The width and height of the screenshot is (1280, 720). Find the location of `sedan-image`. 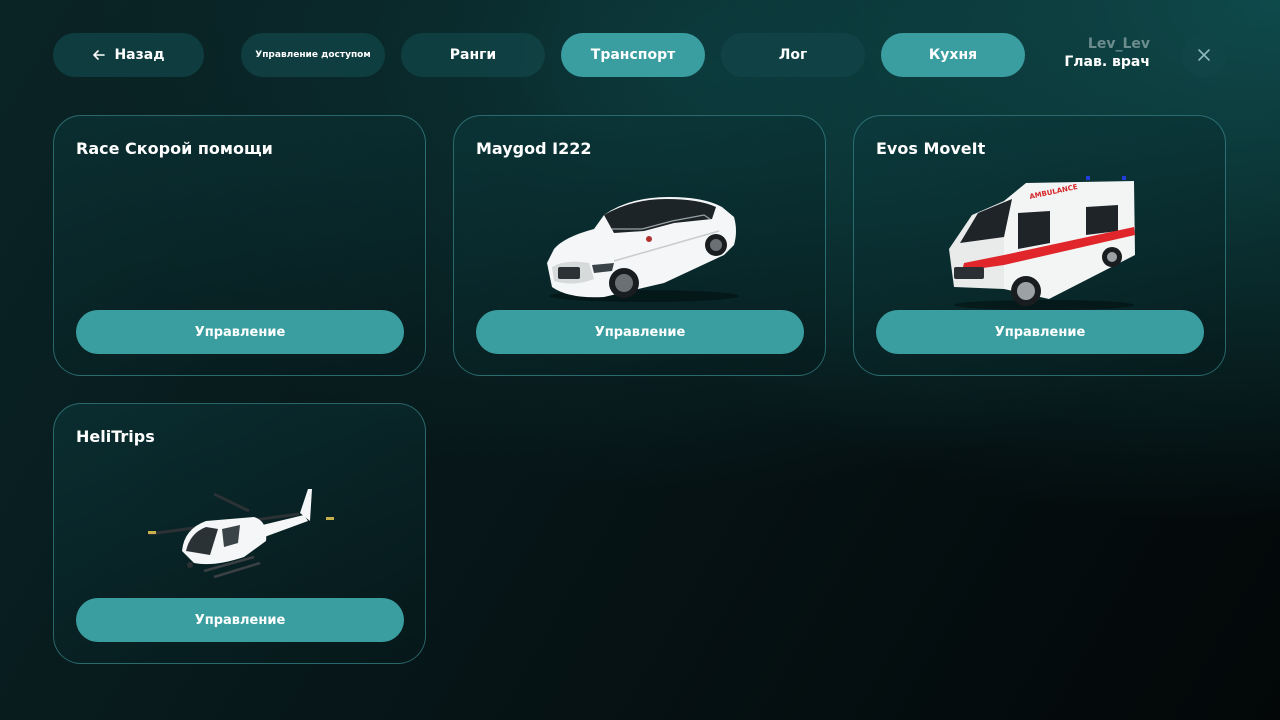

sedan-image is located at coordinates (643, 249).